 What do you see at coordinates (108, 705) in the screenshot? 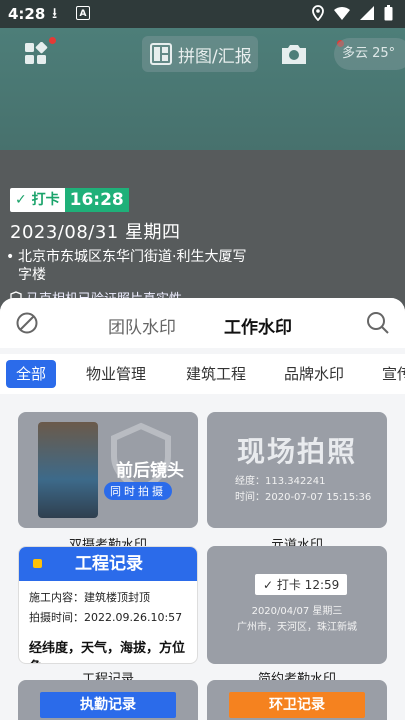
I see `card-title: 执勤记录` at bounding box center [108, 705].